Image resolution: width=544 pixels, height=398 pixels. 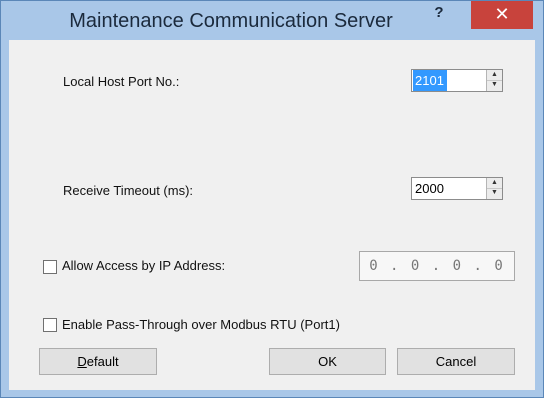 I want to click on title-bar: Maintenance Communication Server ? ✕, so click(x=272, y=20).